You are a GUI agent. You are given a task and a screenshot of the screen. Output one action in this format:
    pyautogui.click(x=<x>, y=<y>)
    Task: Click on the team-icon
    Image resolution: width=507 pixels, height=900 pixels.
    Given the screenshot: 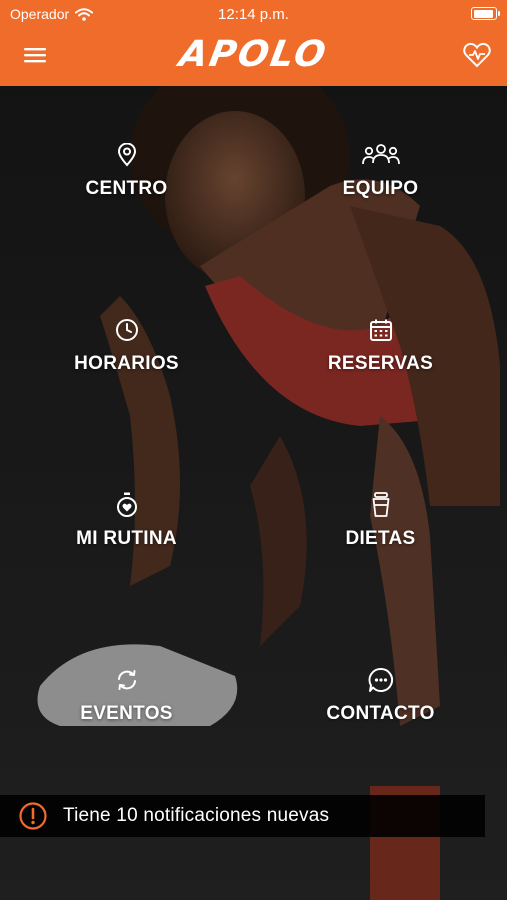 What is the action you would take?
    pyautogui.click(x=381, y=155)
    